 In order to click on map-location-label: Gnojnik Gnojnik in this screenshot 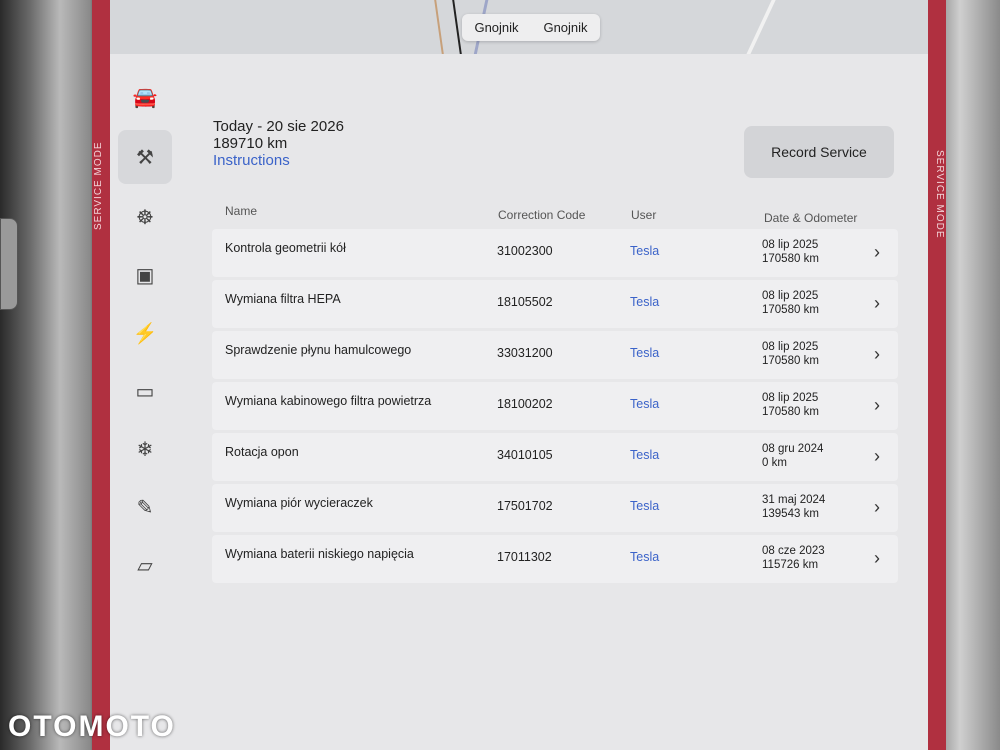, I will do `click(531, 27)`.